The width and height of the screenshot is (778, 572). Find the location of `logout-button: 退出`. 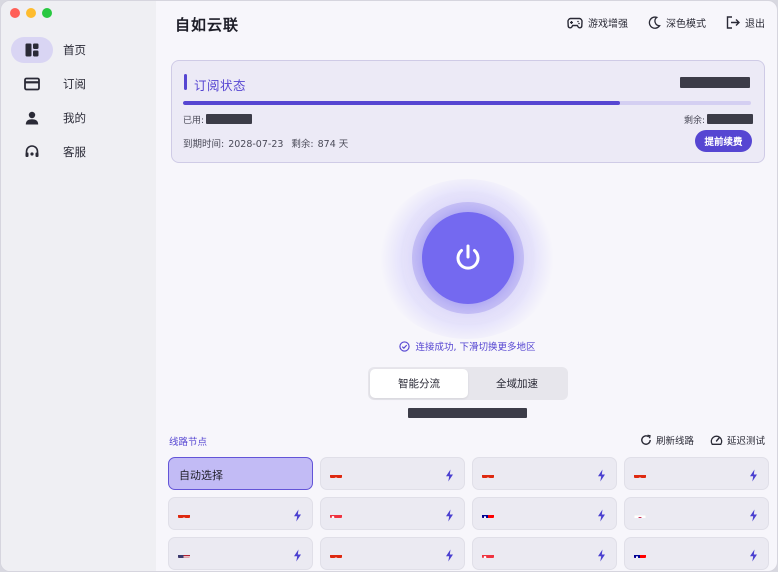

logout-button: 退出 is located at coordinates (745, 22).